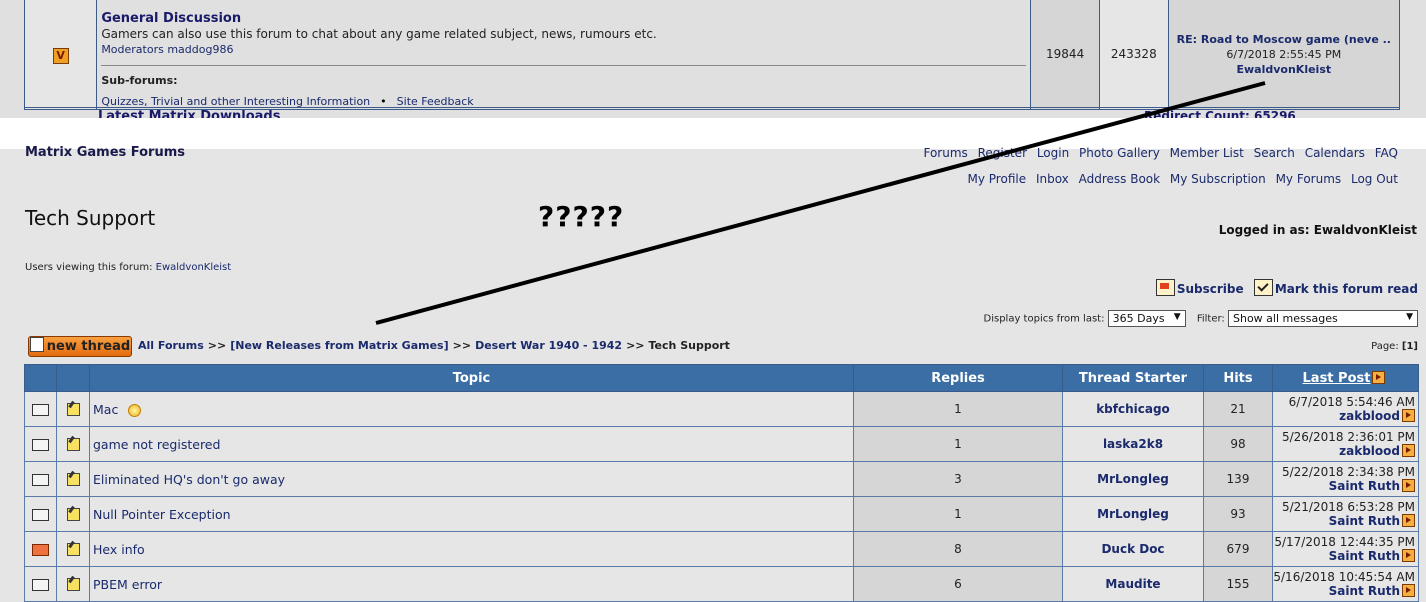 The width and height of the screenshot is (1426, 602). I want to click on mark-read-label: Mark this forum read, so click(1346, 289).